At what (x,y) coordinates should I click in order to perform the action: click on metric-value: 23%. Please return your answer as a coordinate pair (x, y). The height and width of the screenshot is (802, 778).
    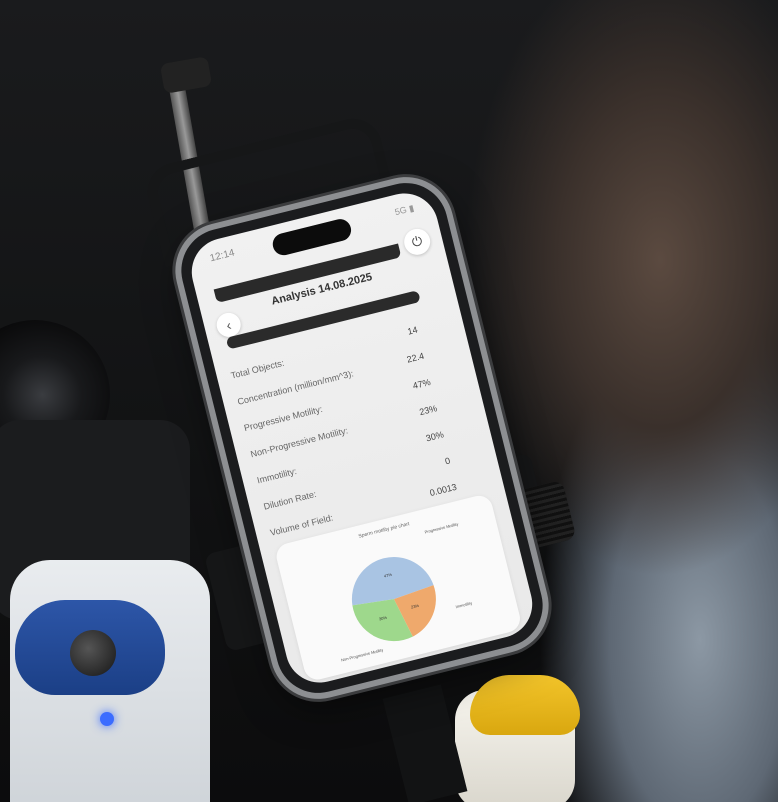
    Looking at the image, I should click on (428, 409).